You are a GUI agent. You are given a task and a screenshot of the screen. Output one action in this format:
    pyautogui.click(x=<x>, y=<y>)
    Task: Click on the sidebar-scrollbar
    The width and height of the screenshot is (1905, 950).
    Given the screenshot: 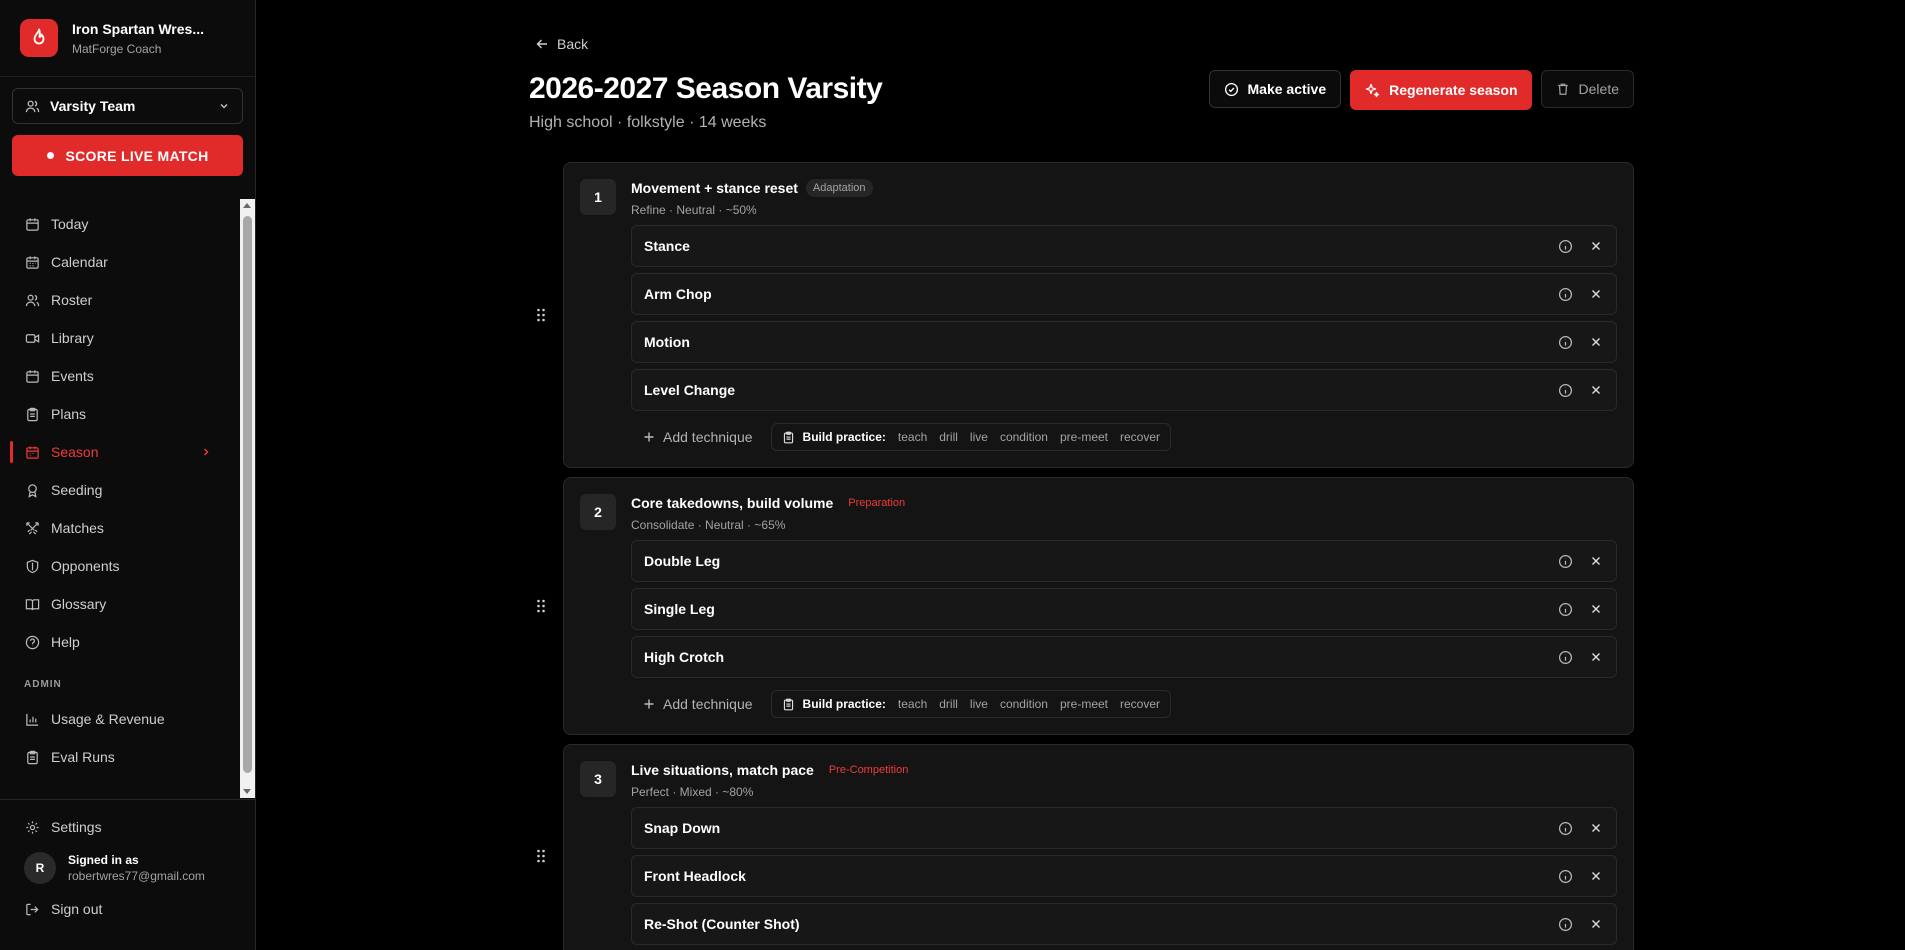 What is the action you would take?
    pyautogui.click(x=247, y=498)
    